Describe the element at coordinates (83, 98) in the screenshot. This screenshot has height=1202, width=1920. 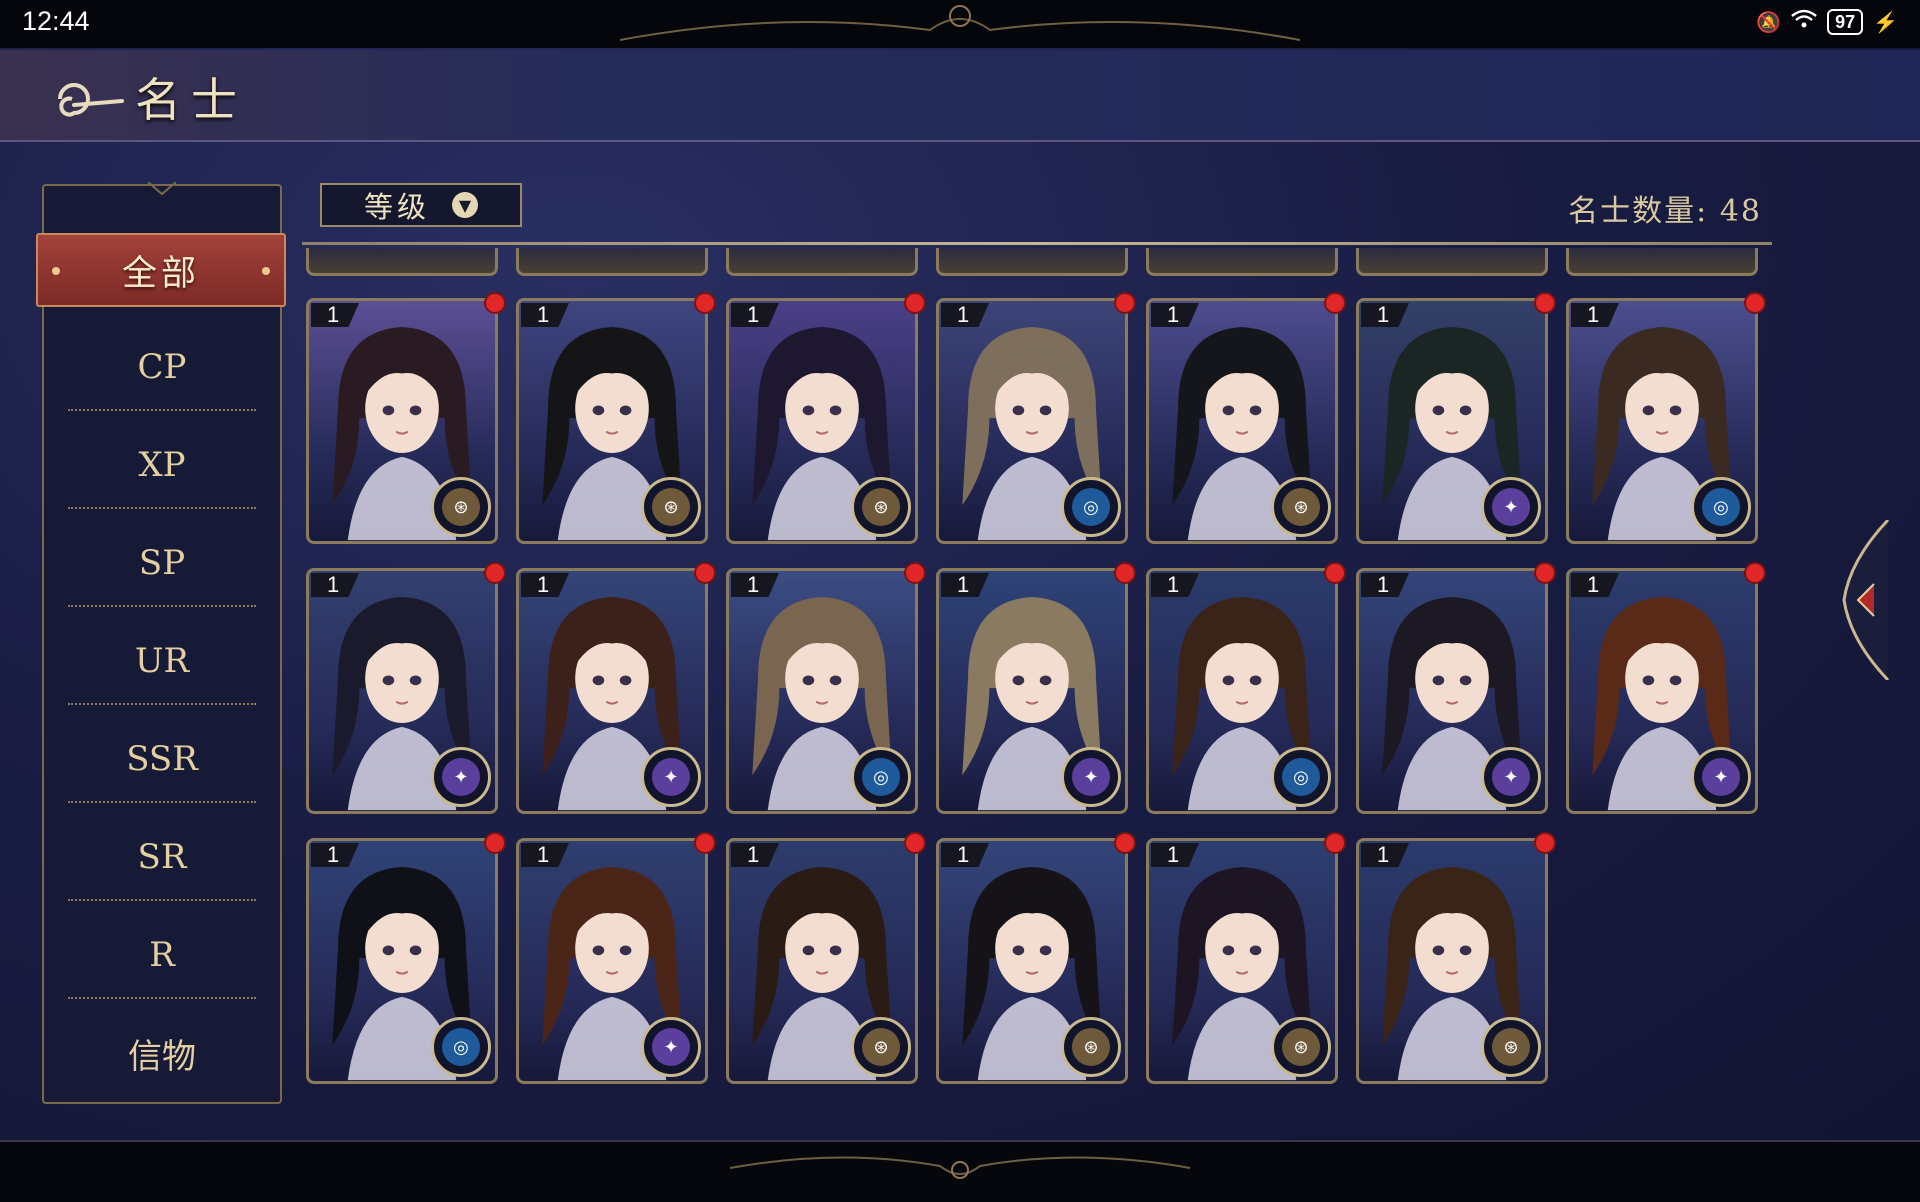
I see `back-swirl-icon` at that location.